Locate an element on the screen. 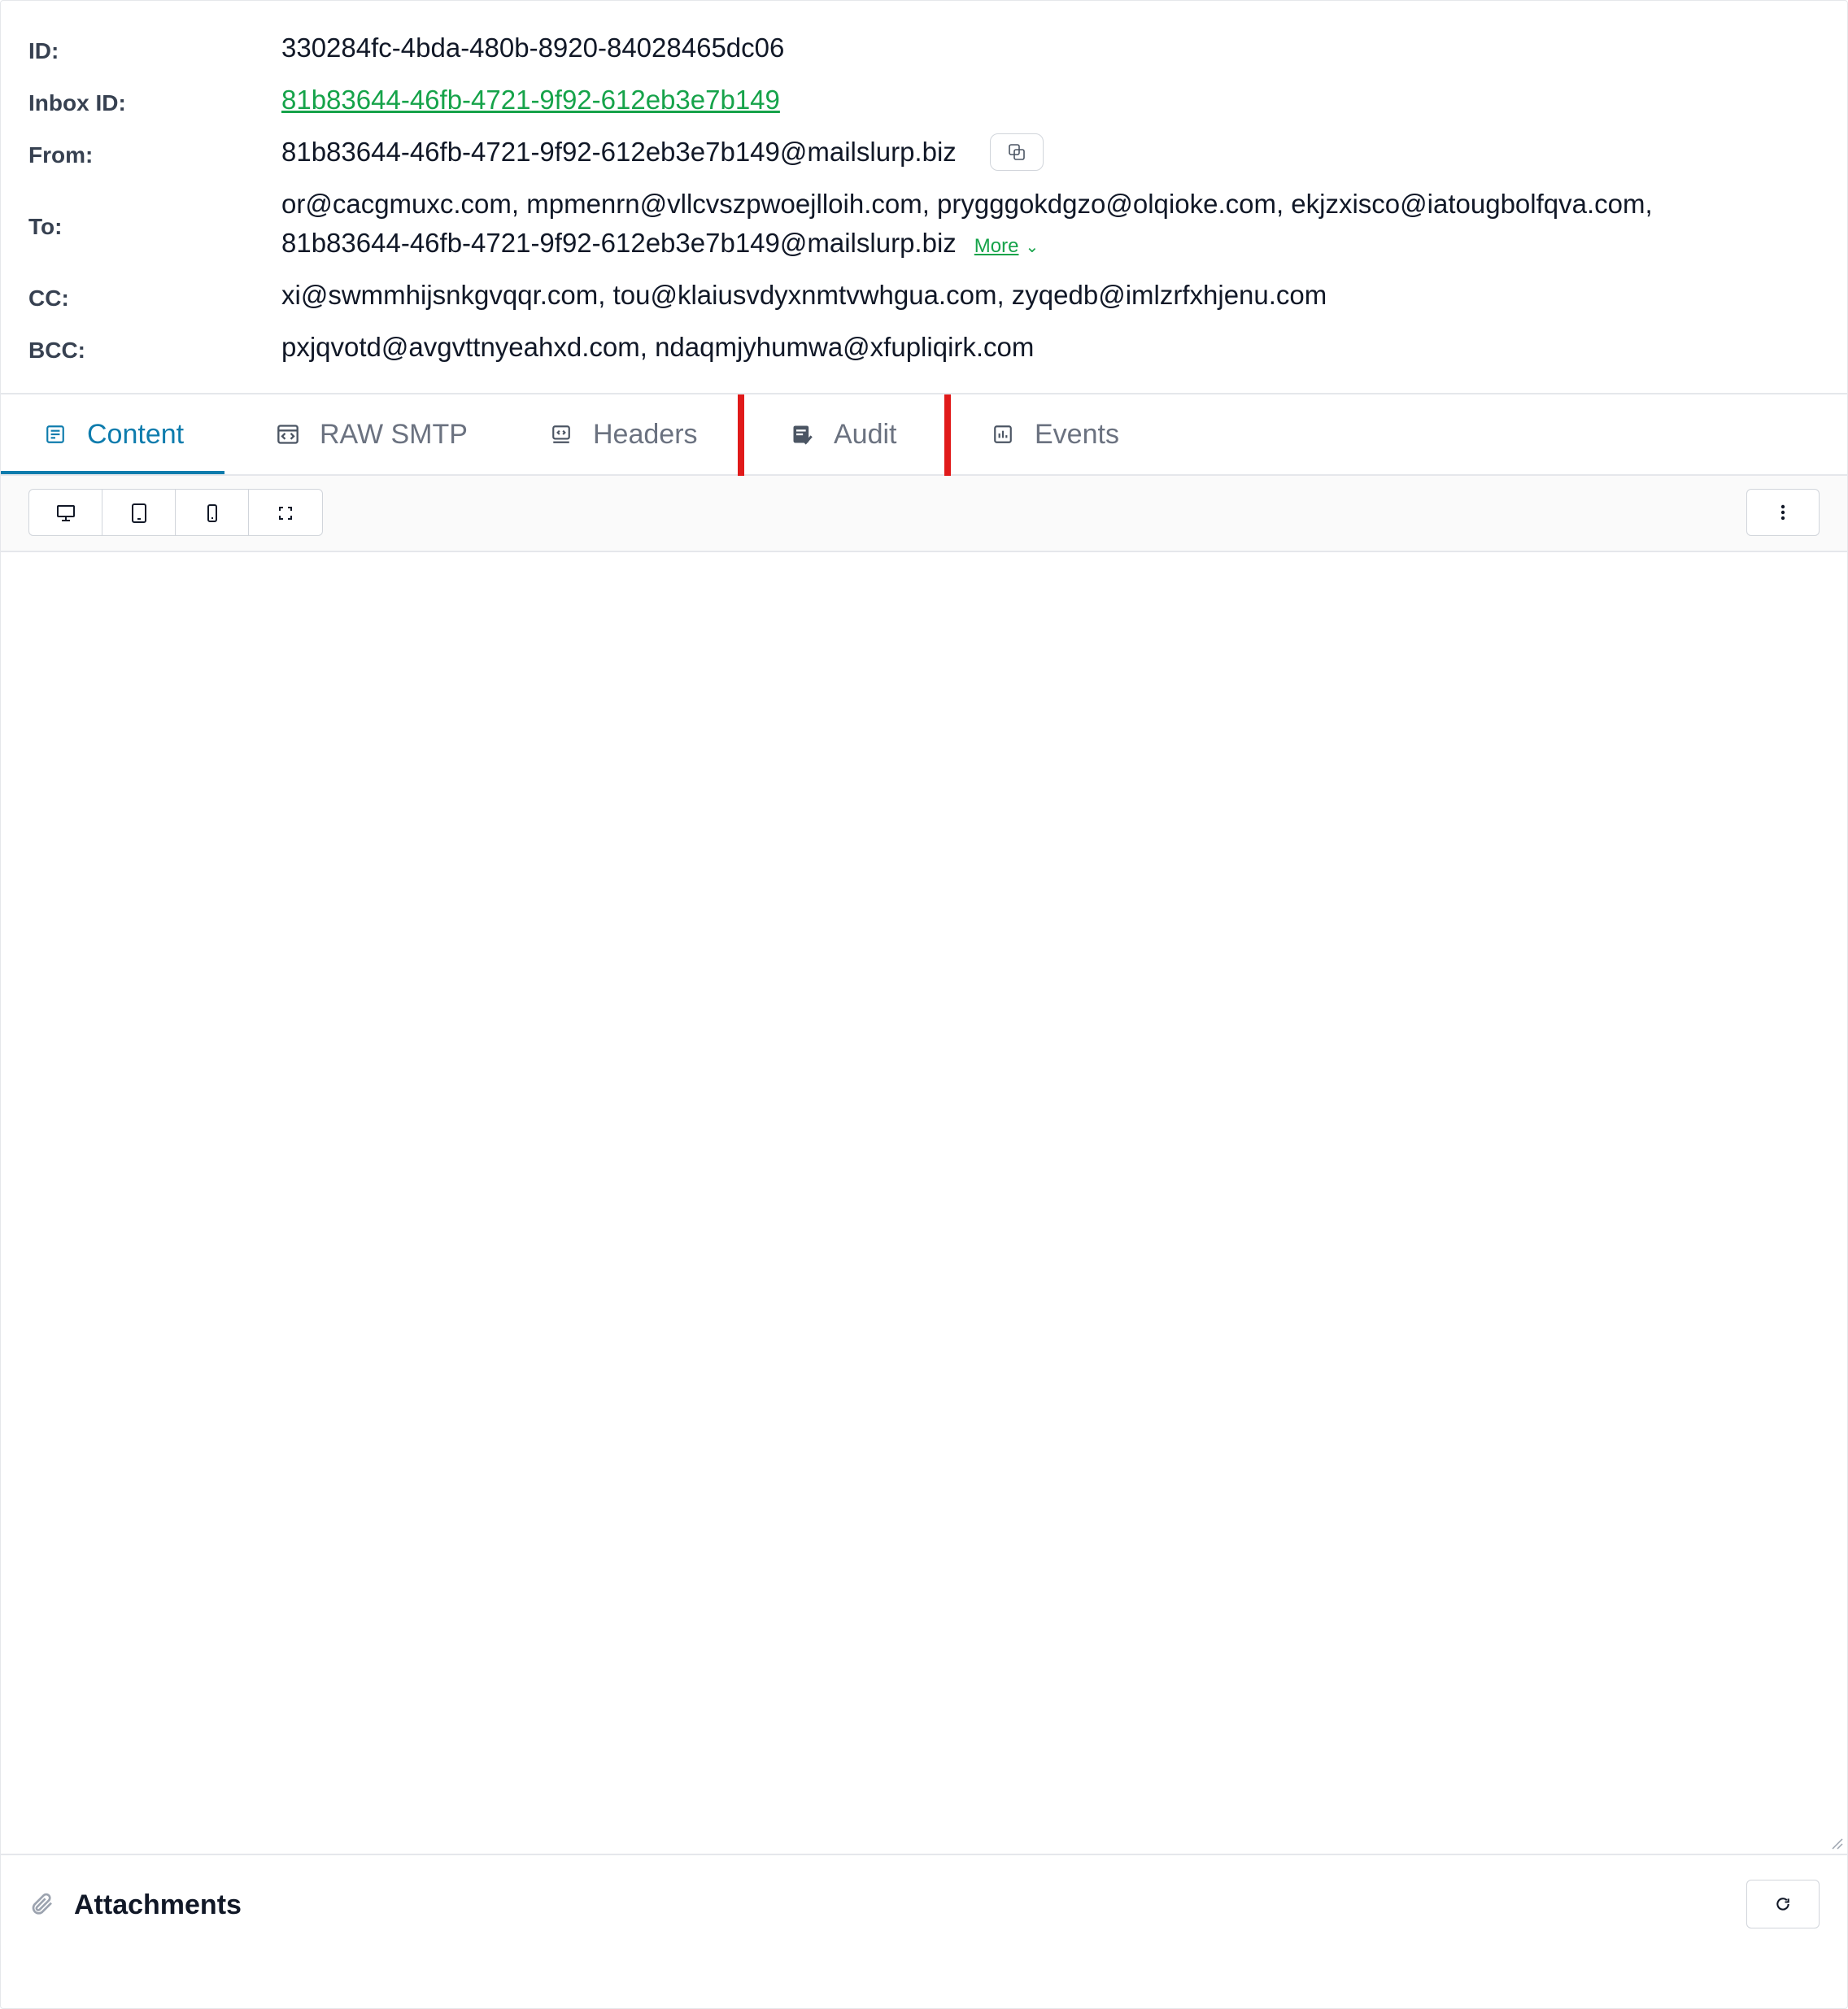 The image size is (1848, 2009). tab-events: Events is located at coordinates (1055, 434).